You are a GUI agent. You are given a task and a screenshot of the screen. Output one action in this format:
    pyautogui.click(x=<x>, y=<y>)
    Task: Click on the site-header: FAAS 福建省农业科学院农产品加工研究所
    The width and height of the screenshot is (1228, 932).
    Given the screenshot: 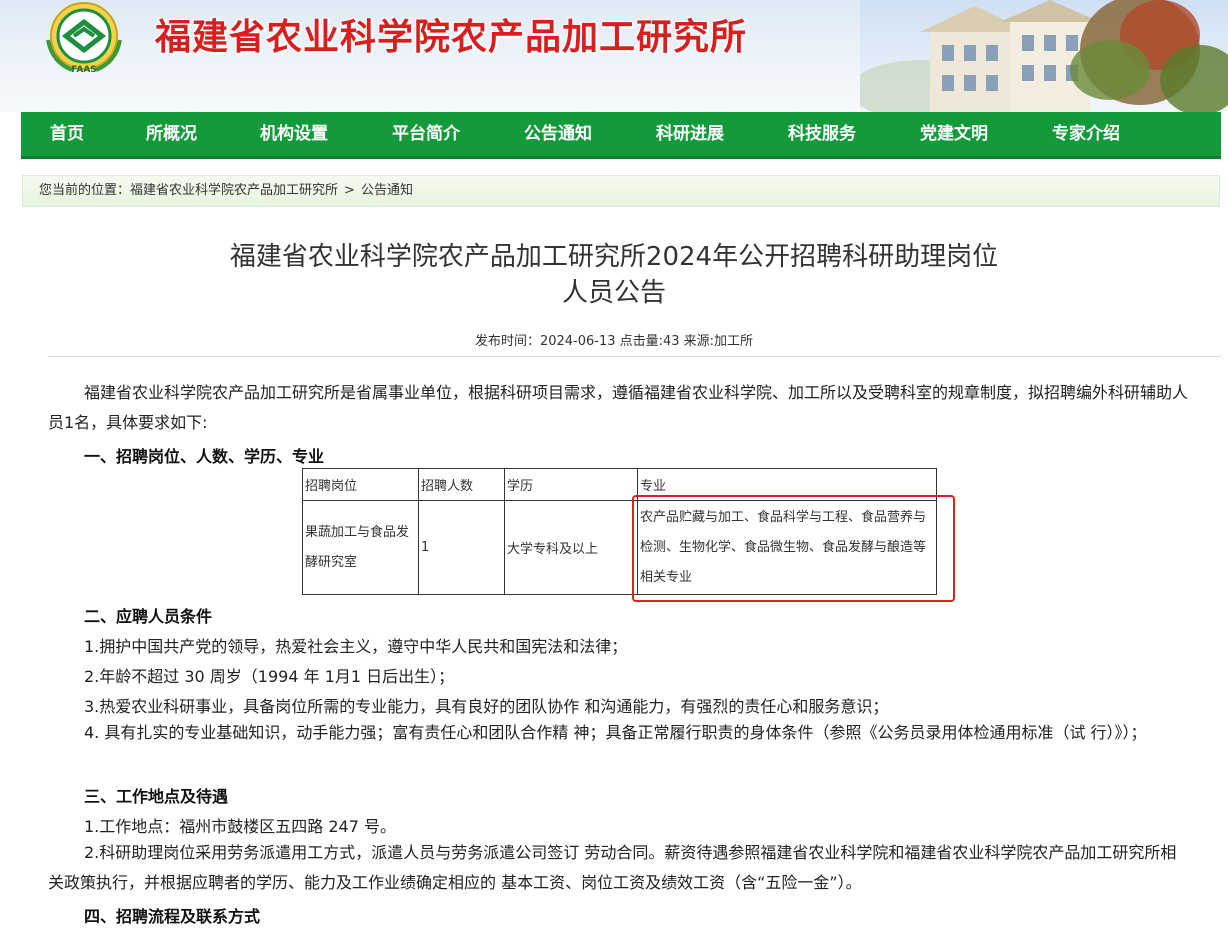 What is the action you would take?
    pyautogui.click(x=614, y=56)
    